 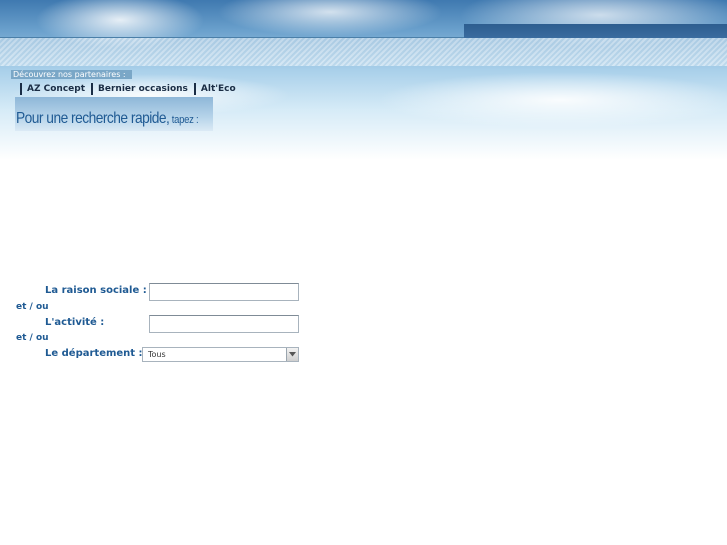 I want to click on select-arrow-button, so click(x=292, y=354).